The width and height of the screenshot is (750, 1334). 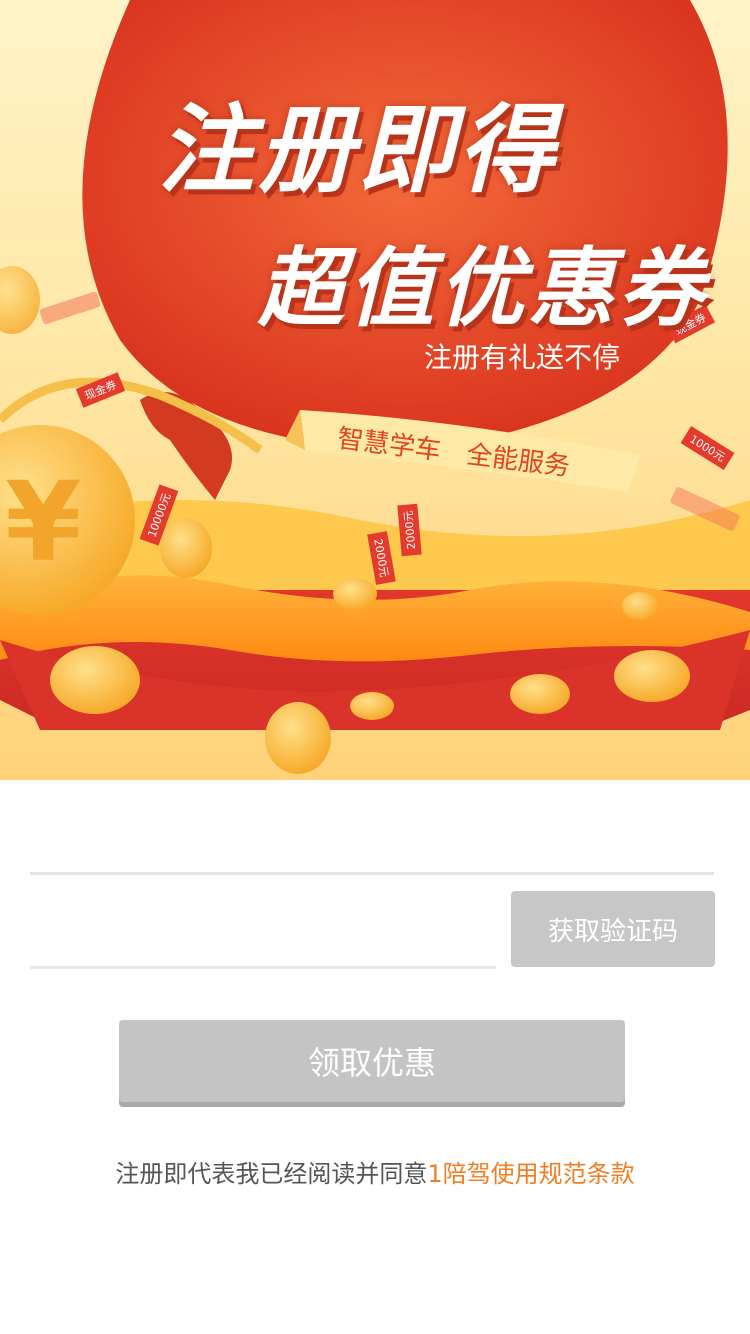 What do you see at coordinates (530, 1174) in the screenshot?
I see `terms-link: 1陪驾使用规范条款` at bounding box center [530, 1174].